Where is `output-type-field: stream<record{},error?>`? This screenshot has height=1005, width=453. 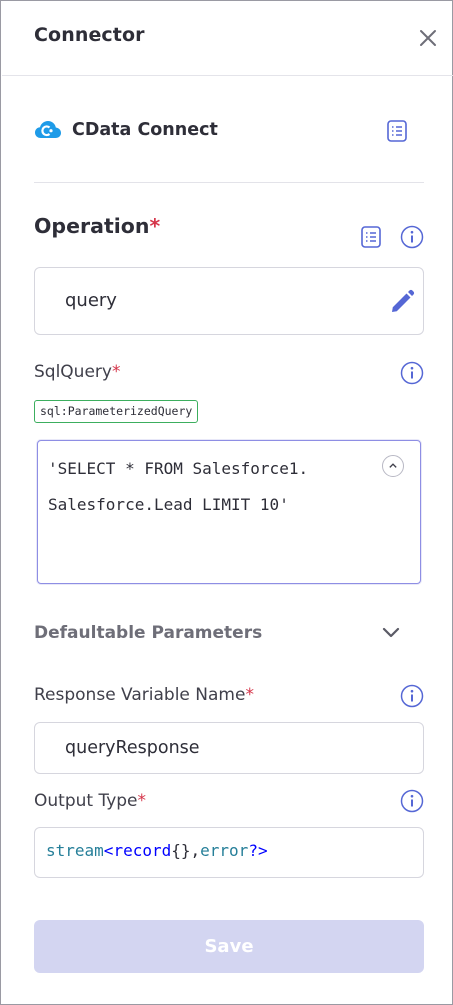 output-type-field: stream<record{},error?> is located at coordinates (229, 852).